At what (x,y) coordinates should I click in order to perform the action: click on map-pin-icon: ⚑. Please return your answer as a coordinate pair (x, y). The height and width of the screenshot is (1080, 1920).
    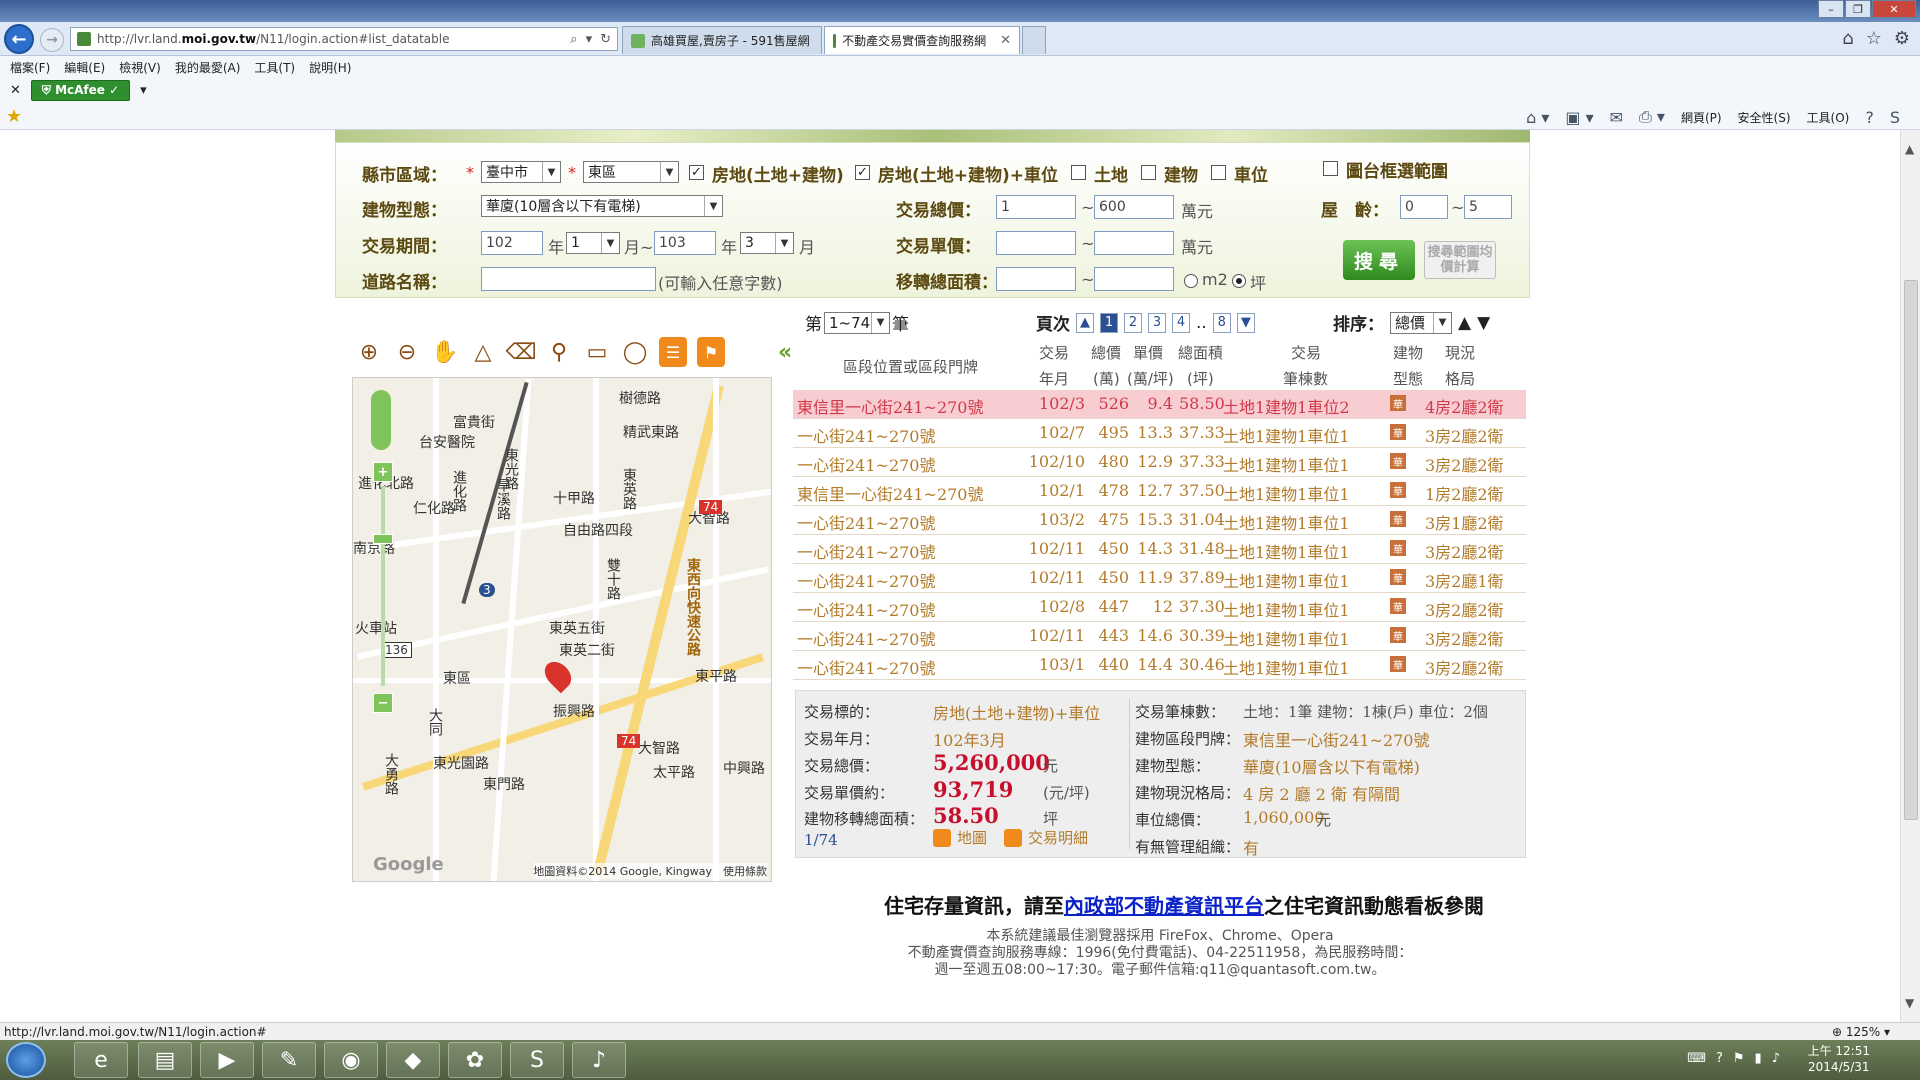
    Looking at the image, I should click on (711, 352).